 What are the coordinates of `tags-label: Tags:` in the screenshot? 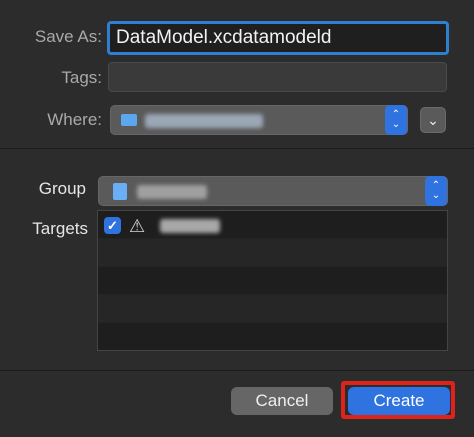 It's located at (81, 77).